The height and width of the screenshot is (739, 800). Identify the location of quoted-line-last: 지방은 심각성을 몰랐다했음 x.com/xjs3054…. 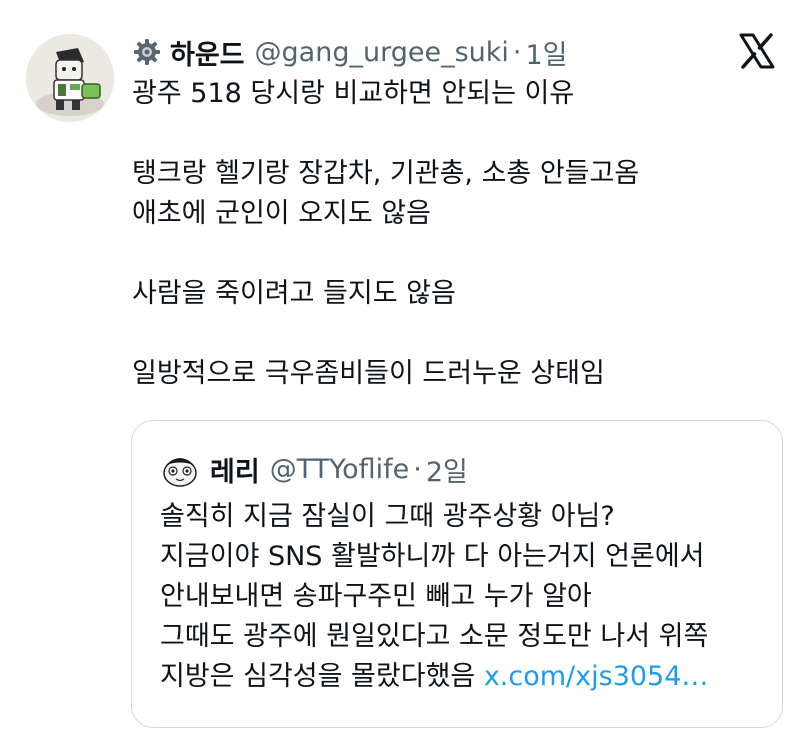
(465, 677).